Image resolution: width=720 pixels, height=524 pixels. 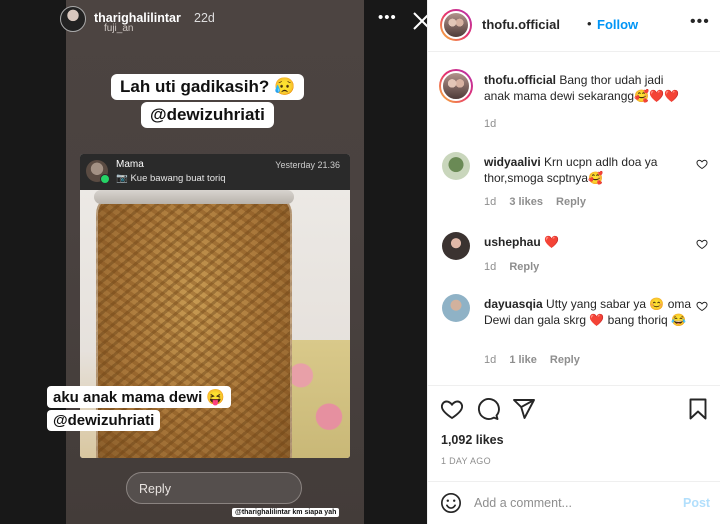 What do you see at coordinates (698, 409) in the screenshot?
I see `bookmark-icon` at bounding box center [698, 409].